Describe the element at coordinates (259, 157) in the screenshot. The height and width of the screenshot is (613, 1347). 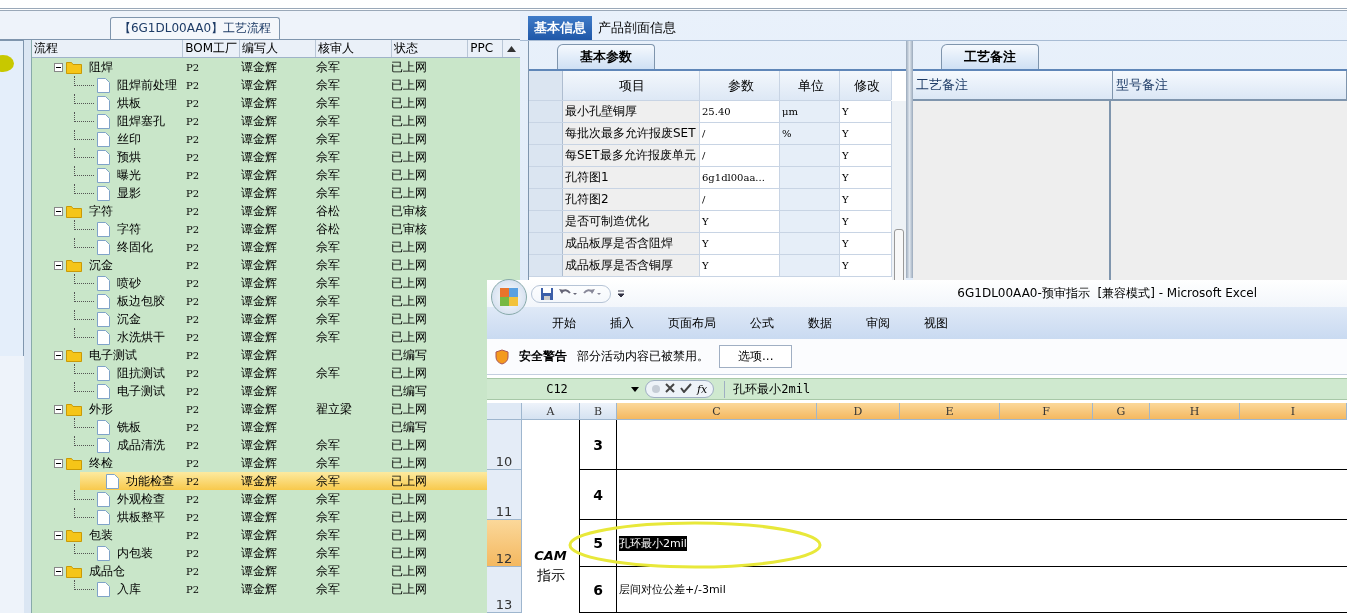
I see `tree-row: 预烘 P2 谭金辉 佘军 已上网` at that location.